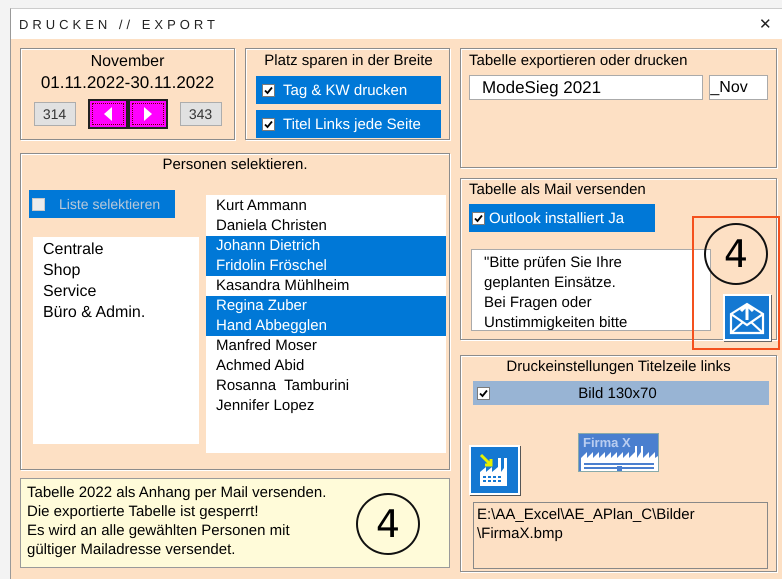  I want to click on checkbox-option: Outlook installiert Ja, so click(562, 218).